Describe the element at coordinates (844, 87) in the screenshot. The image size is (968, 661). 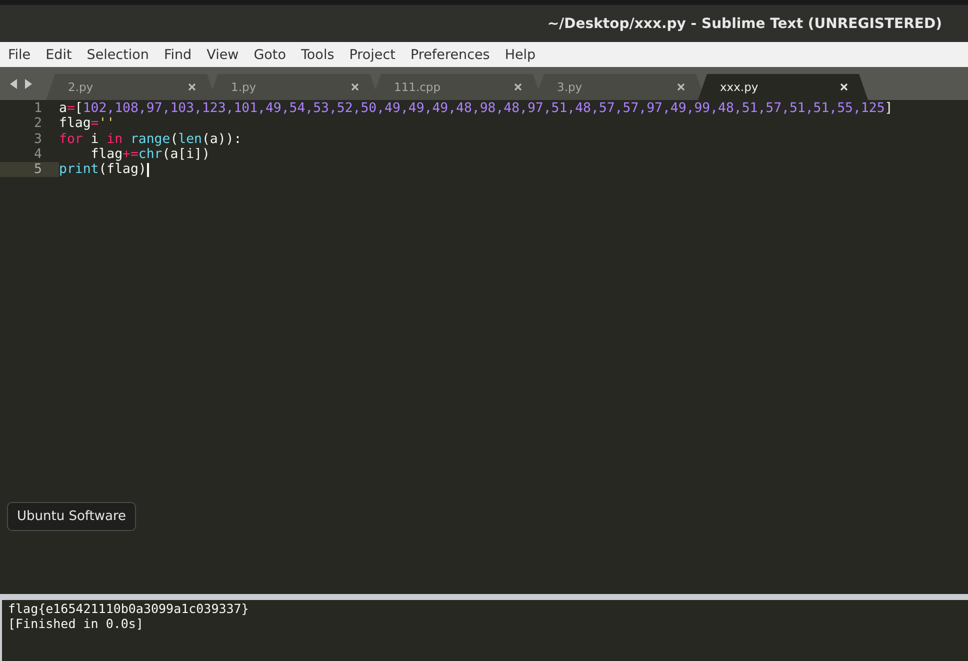
I see `close-icon` at that location.